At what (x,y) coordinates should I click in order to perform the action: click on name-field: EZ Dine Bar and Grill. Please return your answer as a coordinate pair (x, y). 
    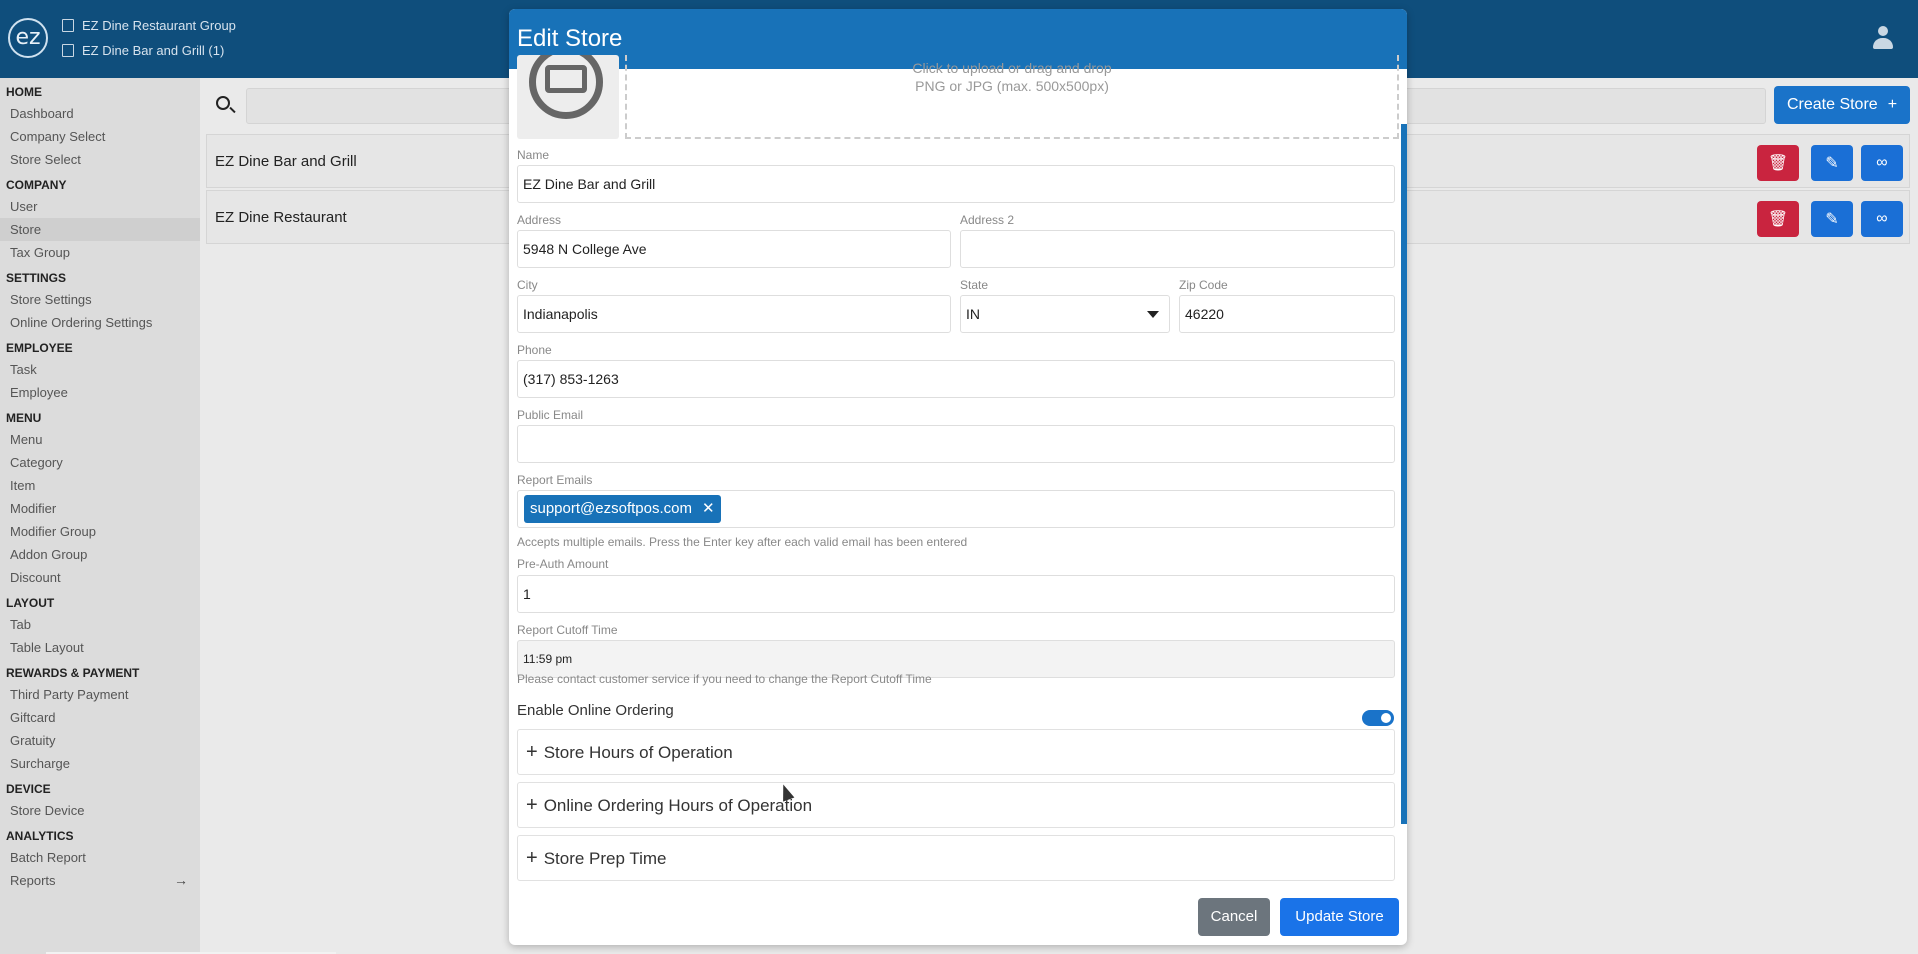
    Looking at the image, I should click on (956, 184).